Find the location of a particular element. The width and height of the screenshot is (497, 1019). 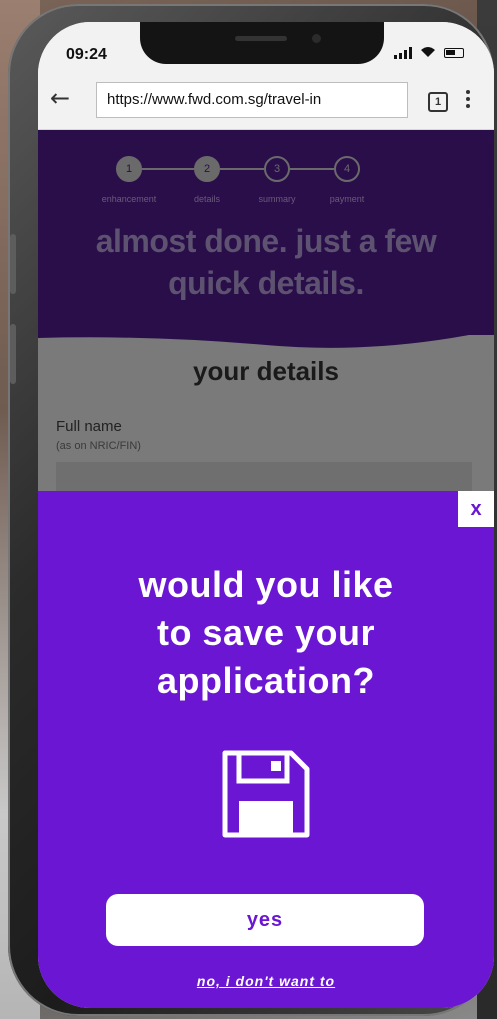

menu-dots-icon is located at coordinates (469, 99).